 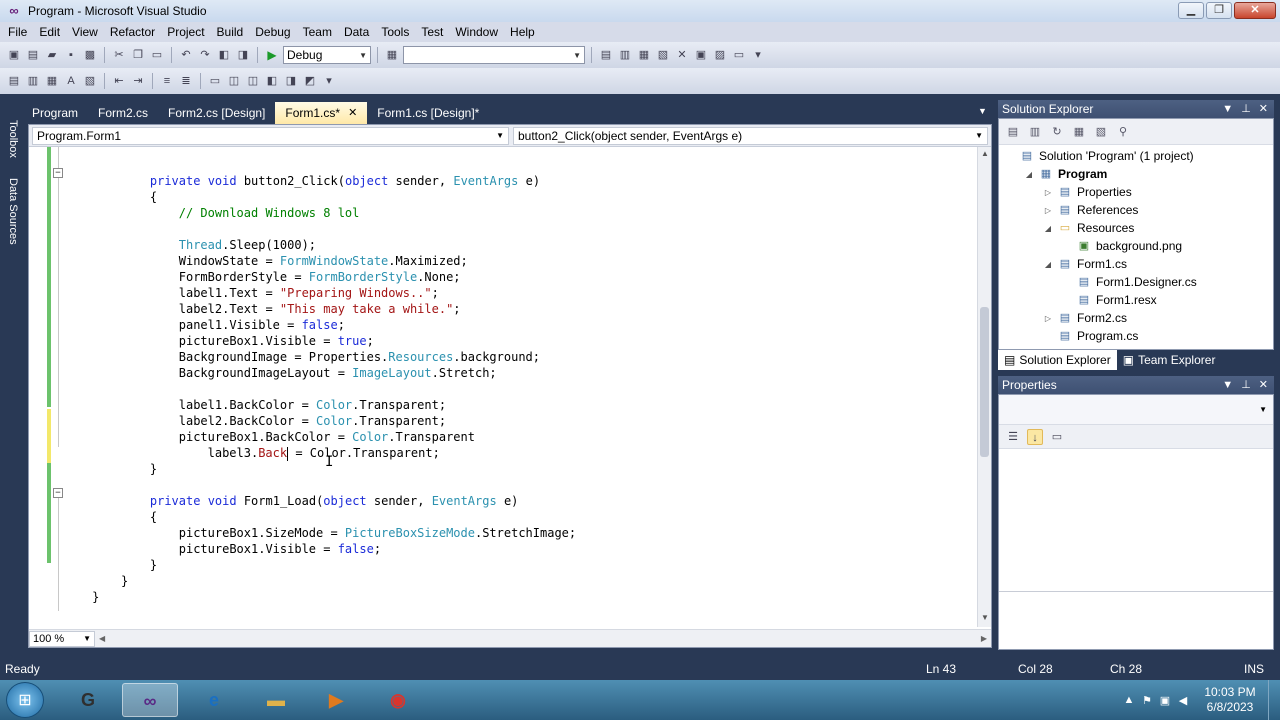 What do you see at coordinates (52, 55) in the screenshot?
I see `open-file-icon: ▰` at bounding box center [52, 55].